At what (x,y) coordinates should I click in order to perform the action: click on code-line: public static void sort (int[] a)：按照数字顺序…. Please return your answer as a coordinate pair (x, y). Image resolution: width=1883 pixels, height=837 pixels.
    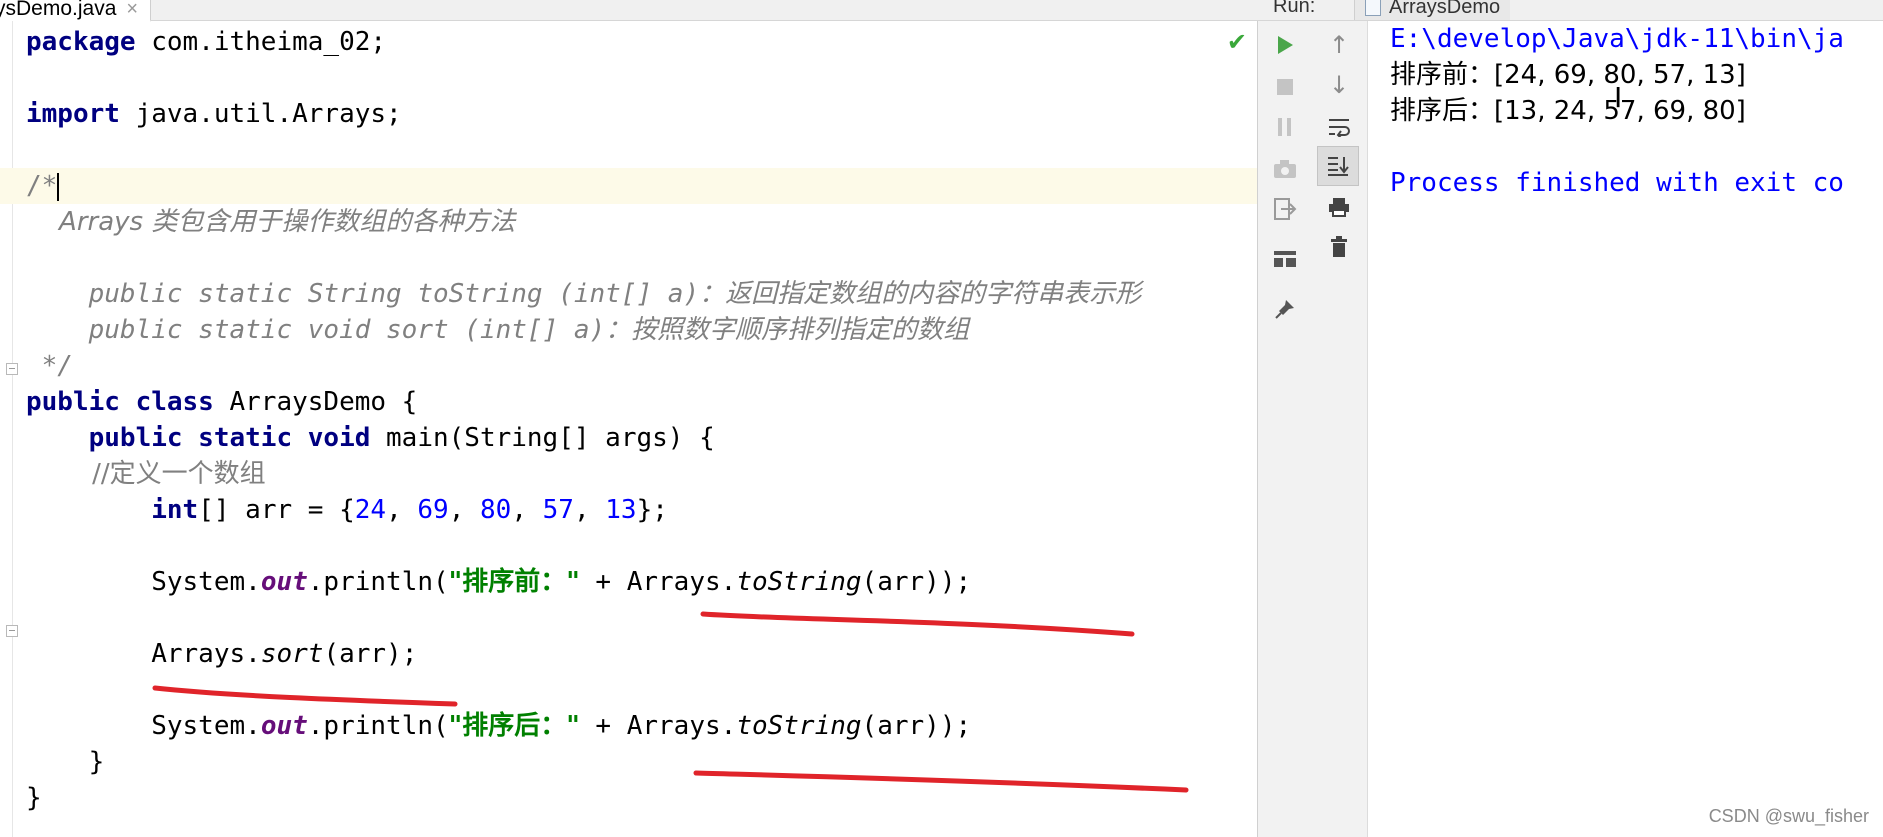
    Looking at the image, I should click on (498, 330).